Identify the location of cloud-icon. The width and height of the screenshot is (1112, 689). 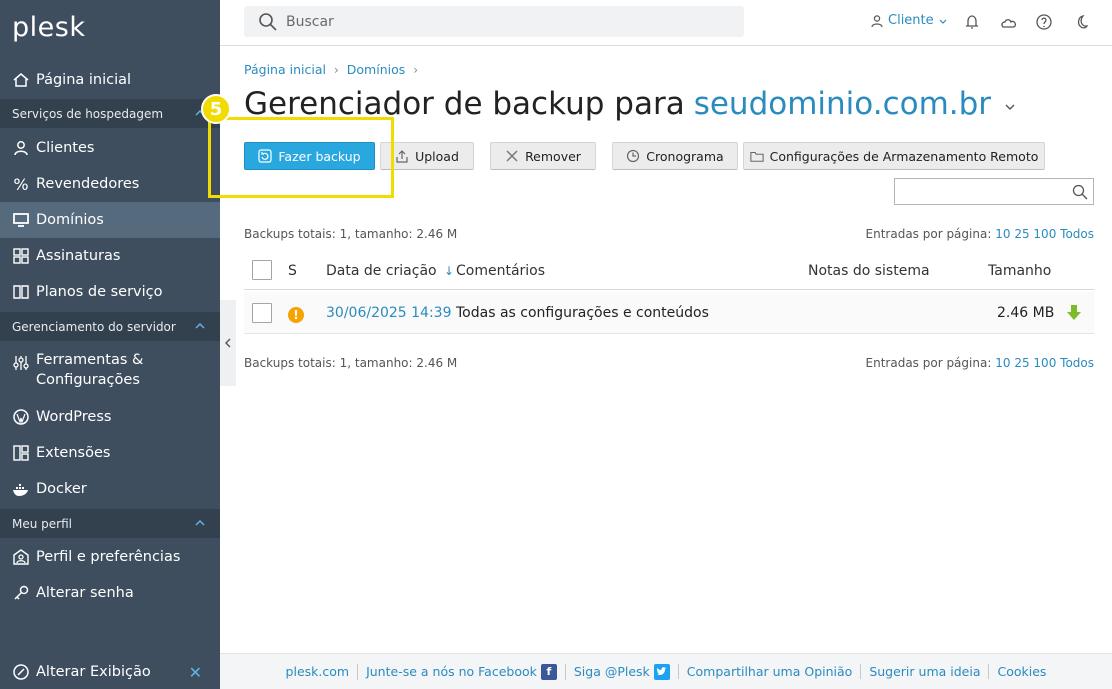
(1008, 22).